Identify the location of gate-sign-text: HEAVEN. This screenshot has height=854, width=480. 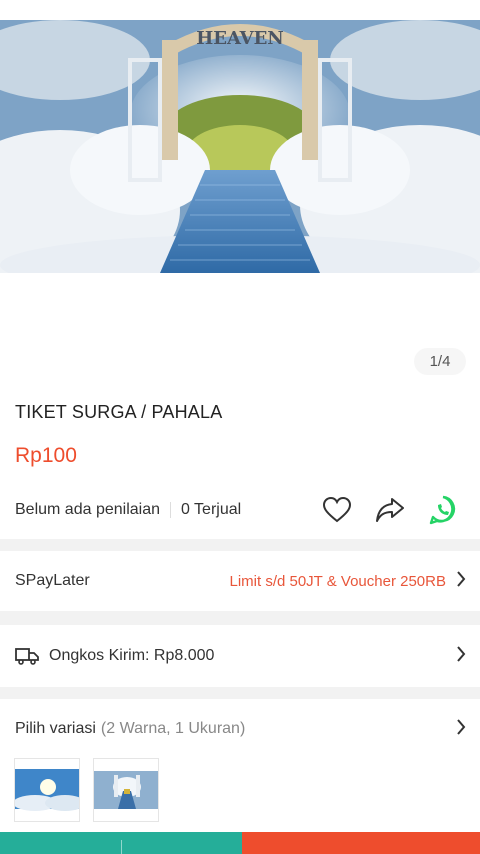
(240, 38).